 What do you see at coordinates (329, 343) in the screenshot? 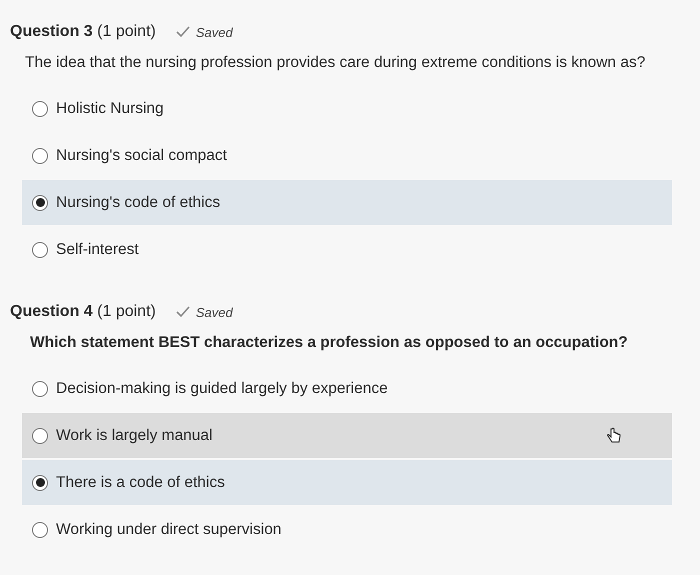
I see `question-text: Which statement BEST characterizes a profession as opposed to an occupation?` at bounding box center [329, 343].